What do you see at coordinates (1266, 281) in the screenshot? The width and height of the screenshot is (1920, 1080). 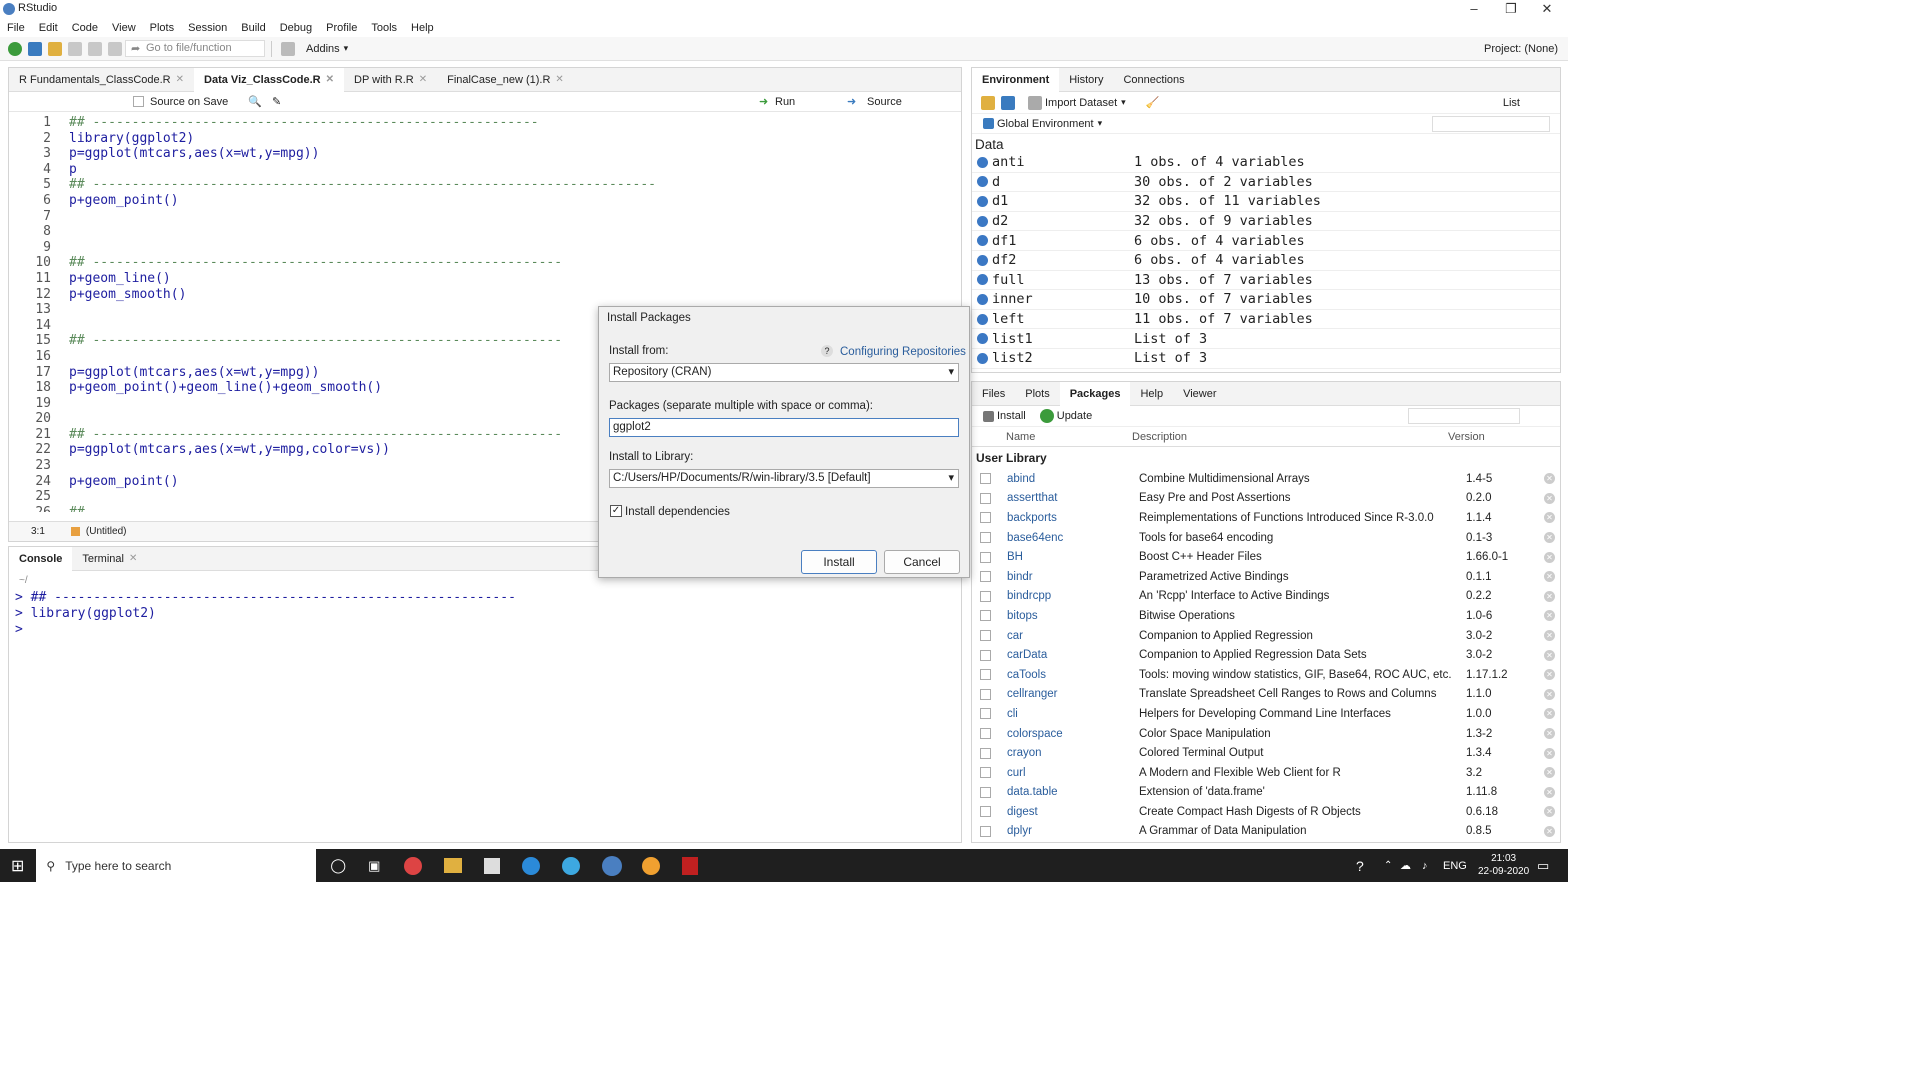 I see `environment-row: full 13 obs. of 7 variables` at bounding box center [1266, 281].